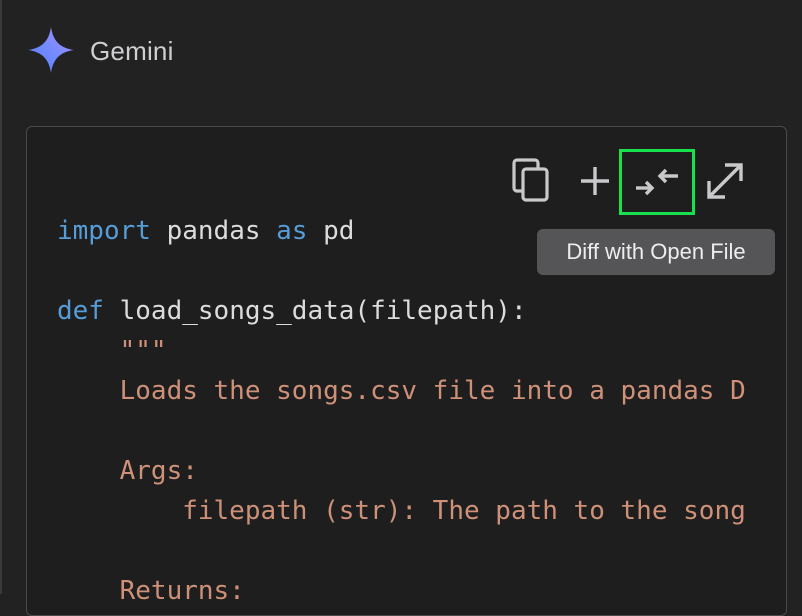 This screenshot has width=802, height=616. I want to click on chat-header: Gemini, so click(100, 50).